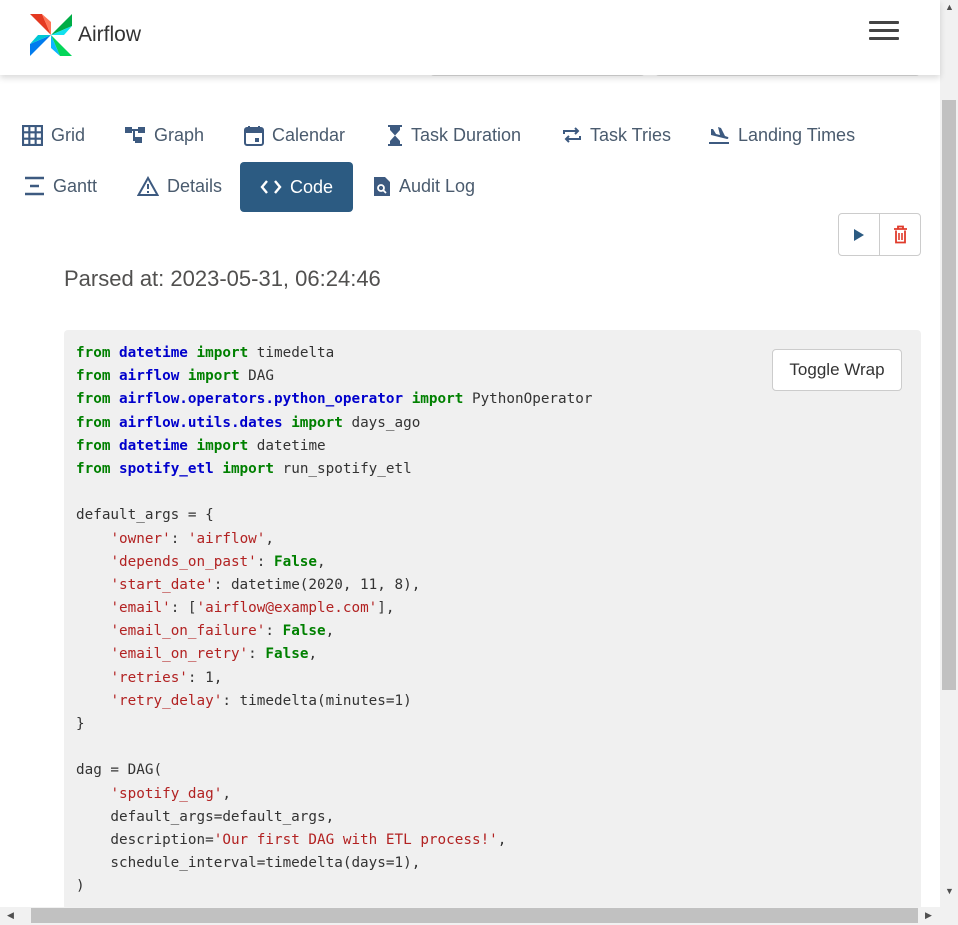 This screenshot has width=958, height=925. Describe the element at coordinates (119, 770) in the screenshot. I see `line-content: dag = DAG(` at that location.